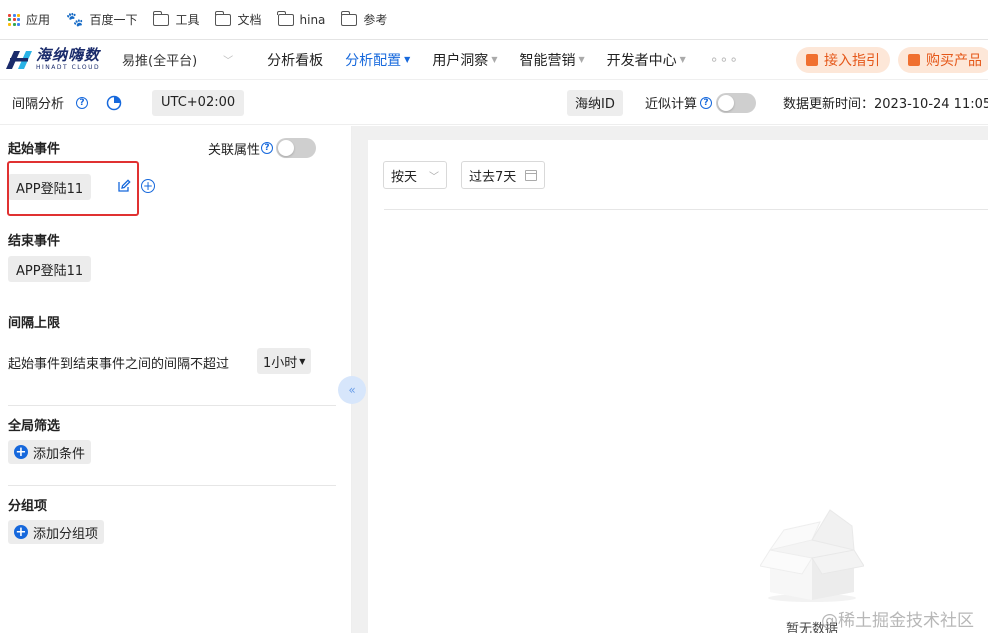 Image resolution: width=988 pixels, height=633 pixels. Describe the element at coordinates (68, 55) in the screenshot. I see `brand-name: 海纳嗨数` at that location.